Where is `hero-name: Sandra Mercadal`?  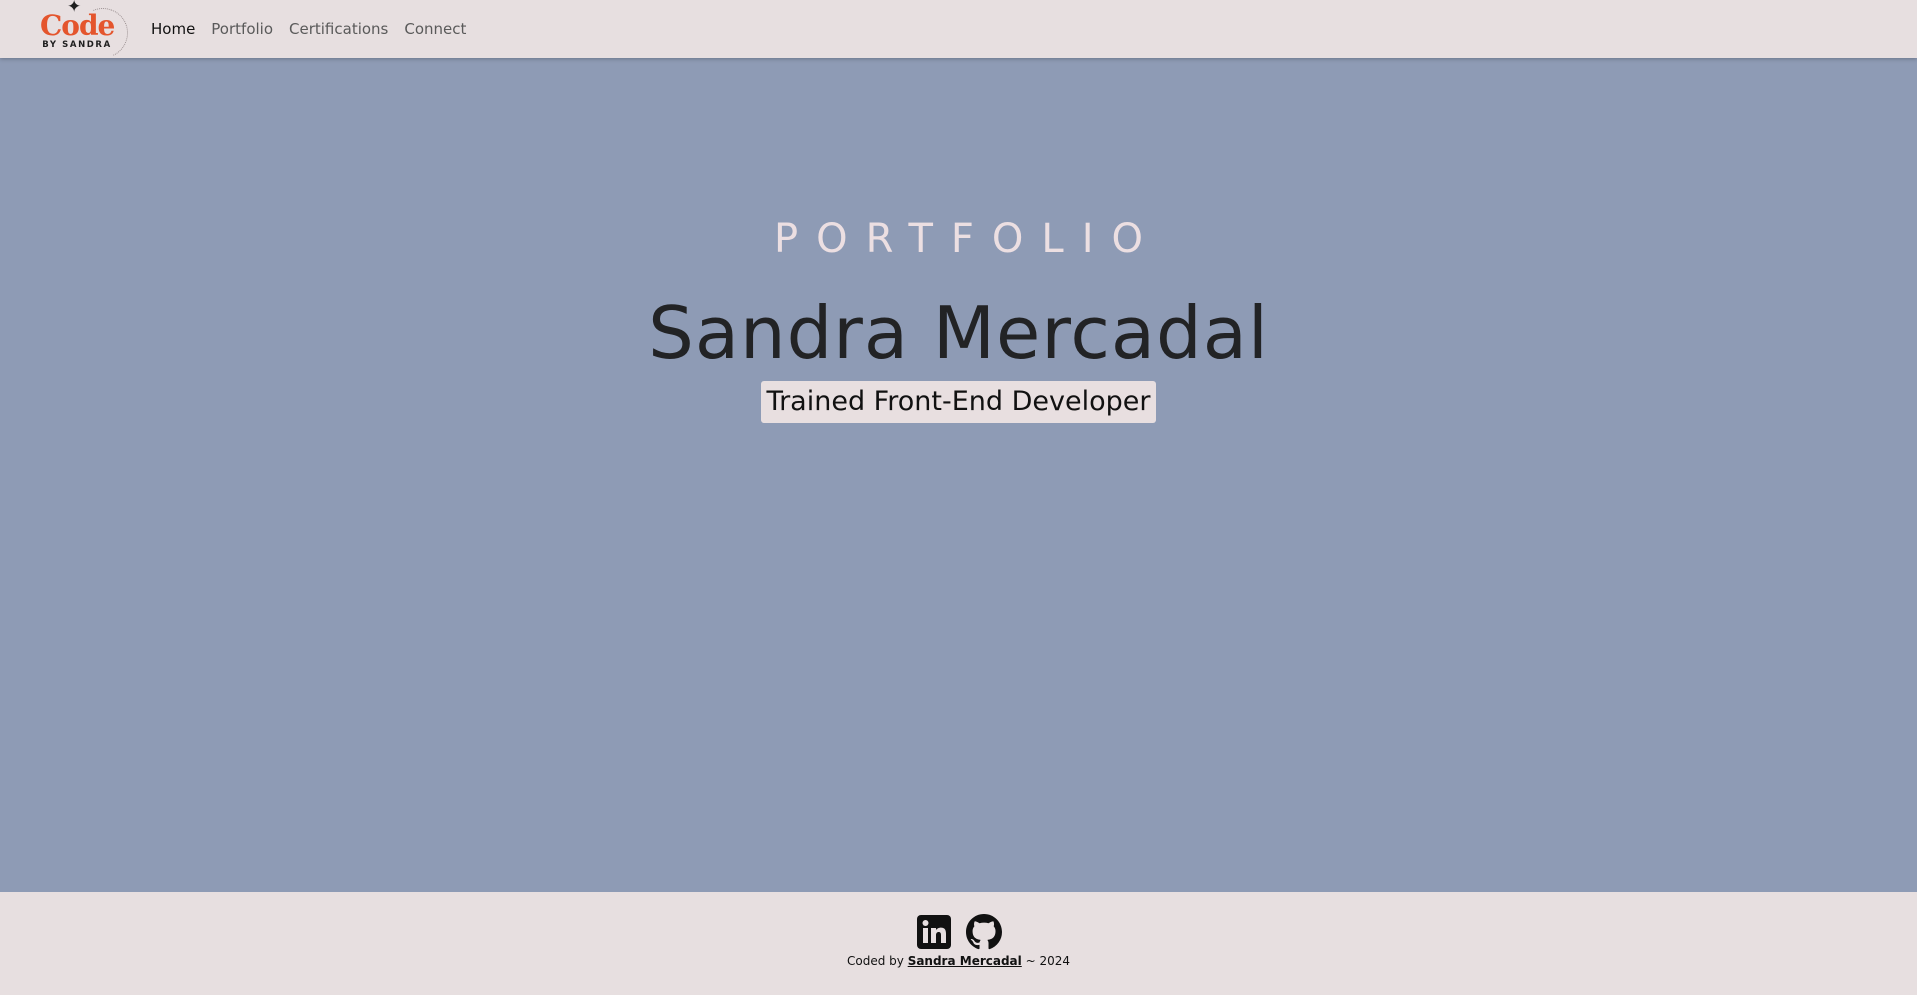
hero-name: Sandra Mercadal is located at coordinates (958, 333).